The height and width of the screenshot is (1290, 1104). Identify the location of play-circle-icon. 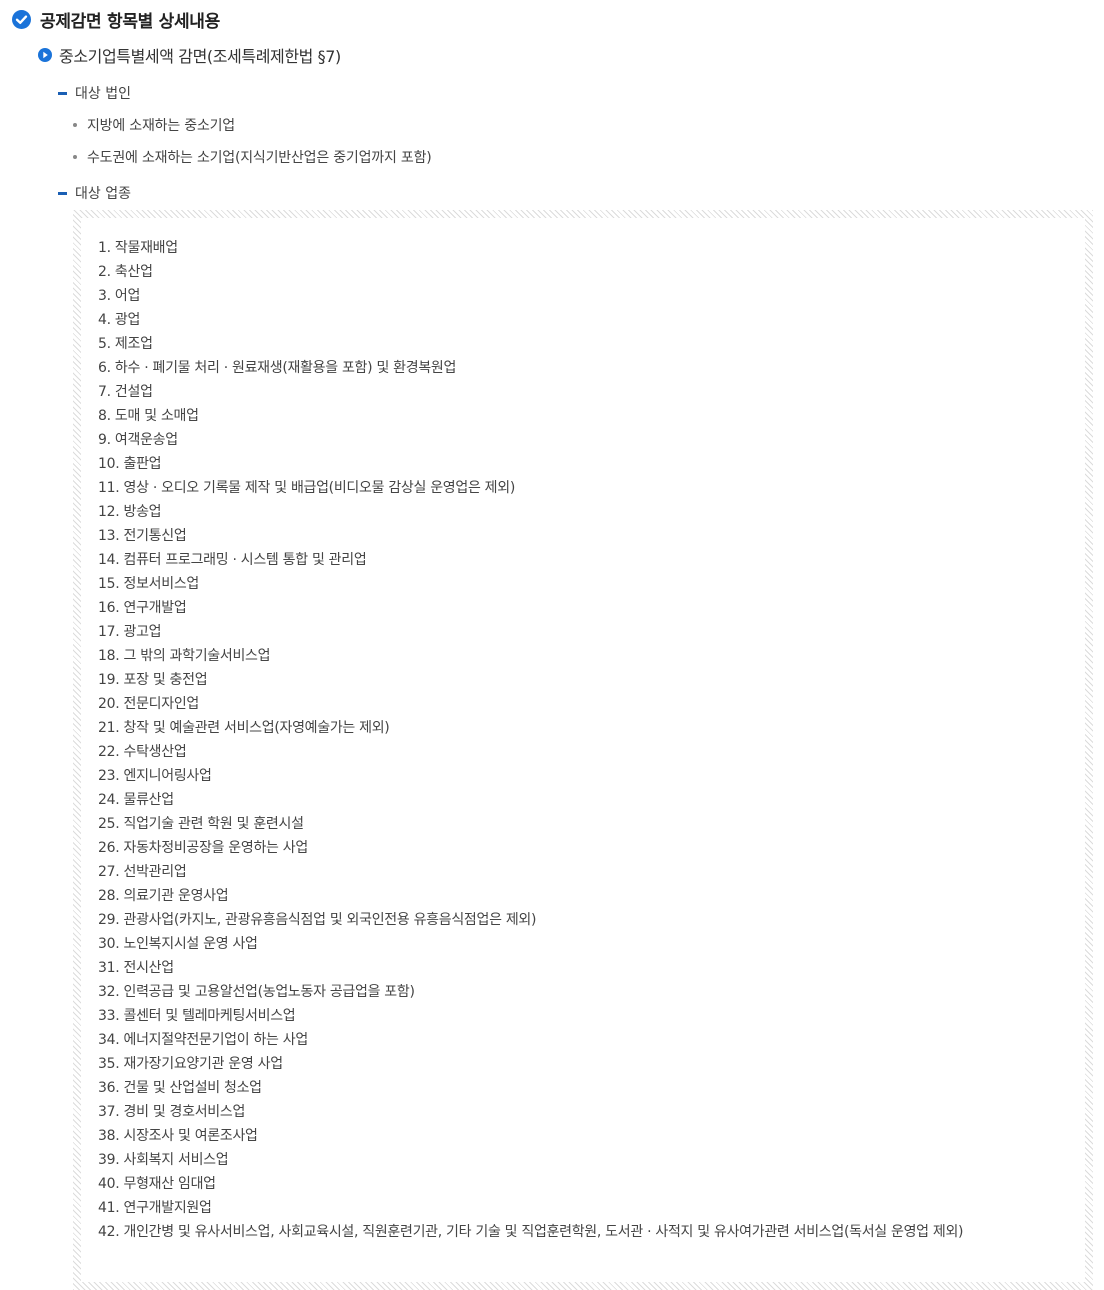
(45, 55).